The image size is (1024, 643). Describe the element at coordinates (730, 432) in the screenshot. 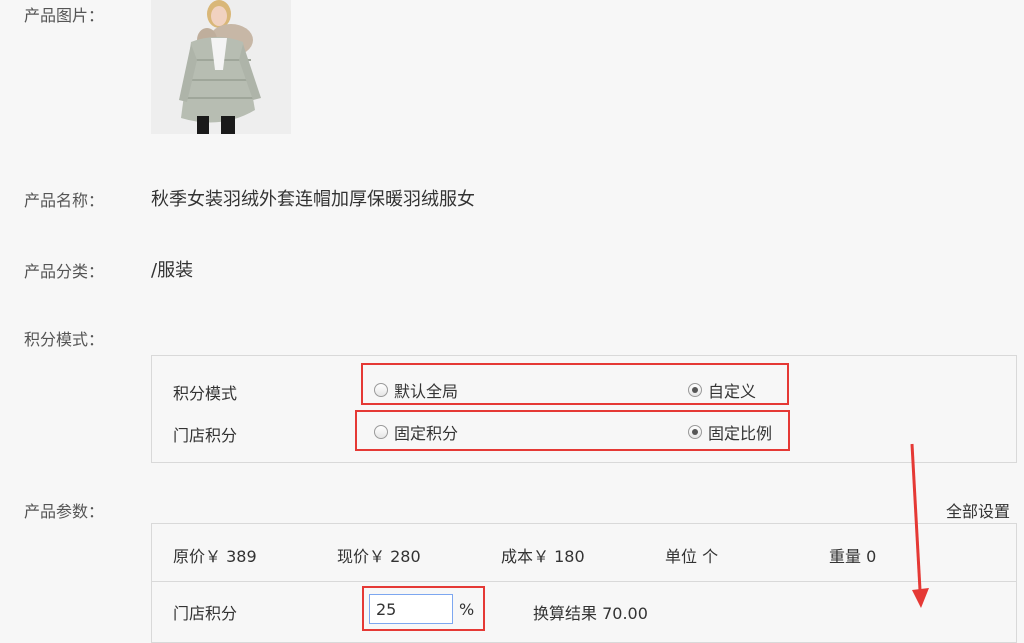

I see `radio-fixed-ratio: 固定比例` at that location.